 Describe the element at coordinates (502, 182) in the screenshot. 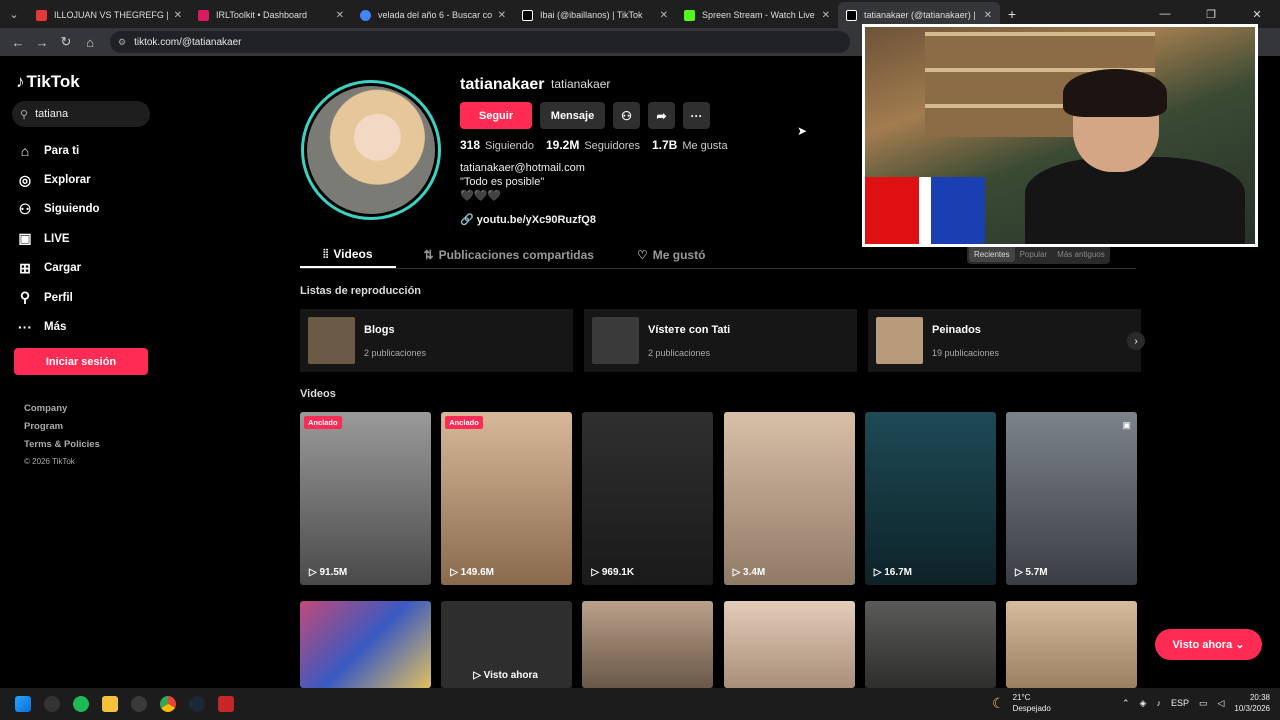

I see `bio-quote: "Todo es posible"` at that location.